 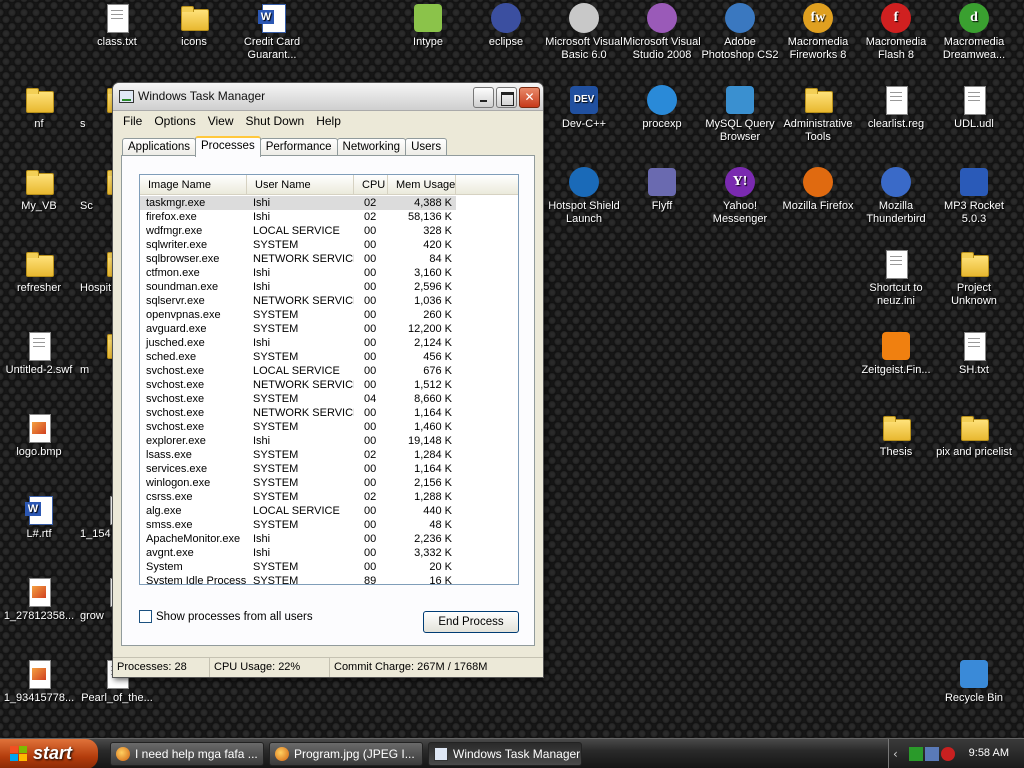 I want to click on table-row: explorer.exe Ishi 00 19,148 K, so click(x=329, y=441).